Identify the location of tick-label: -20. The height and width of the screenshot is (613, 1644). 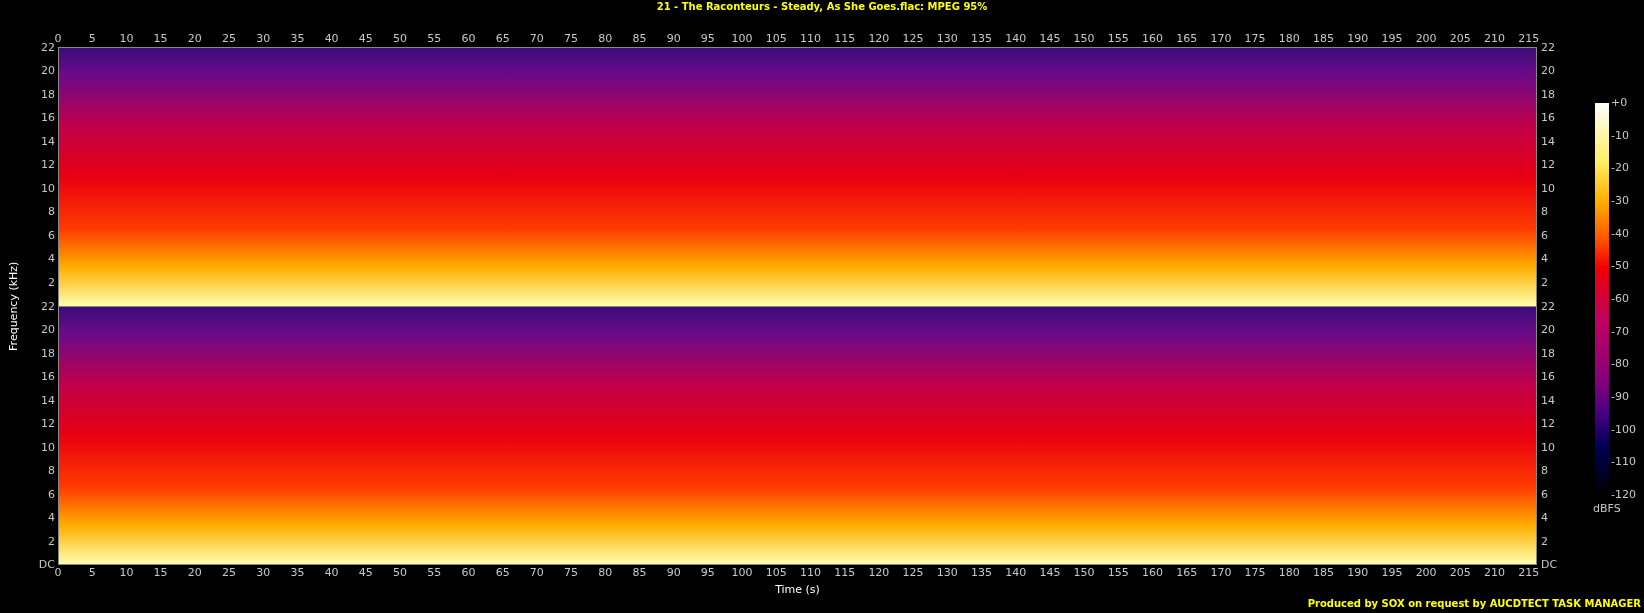
(1620, 168).